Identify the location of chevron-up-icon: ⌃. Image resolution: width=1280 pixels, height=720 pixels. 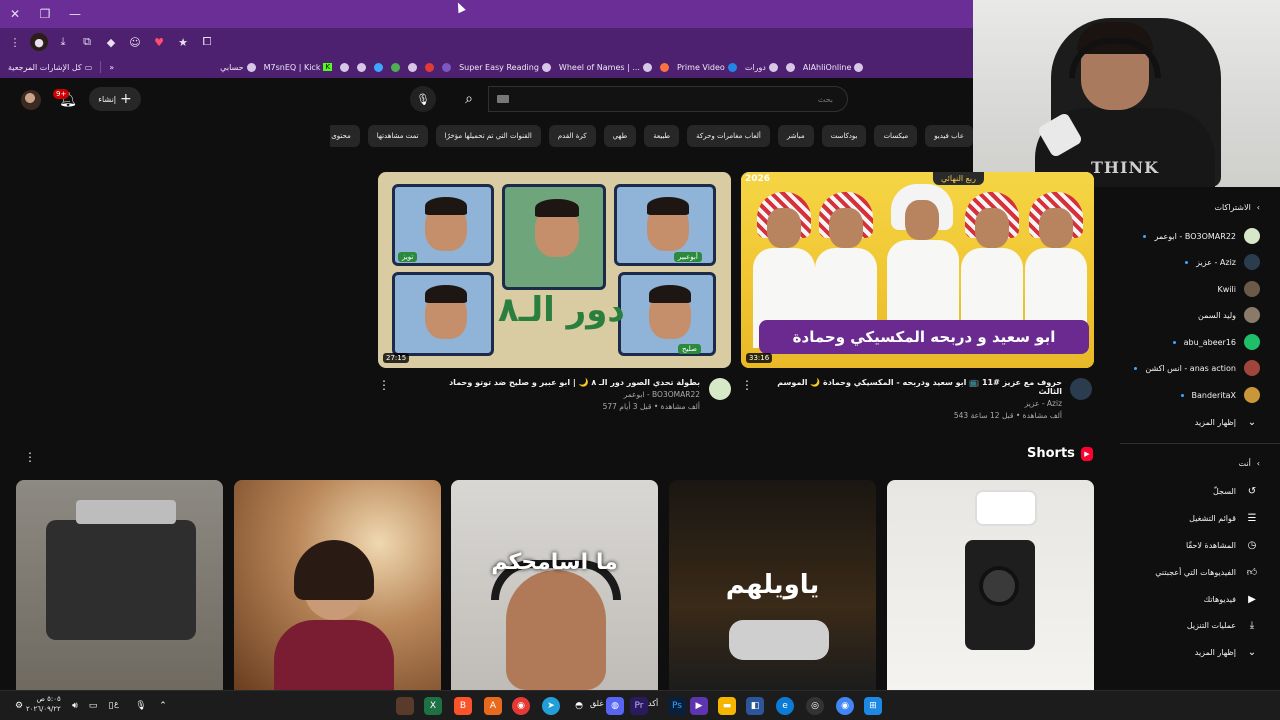
(163, 706).